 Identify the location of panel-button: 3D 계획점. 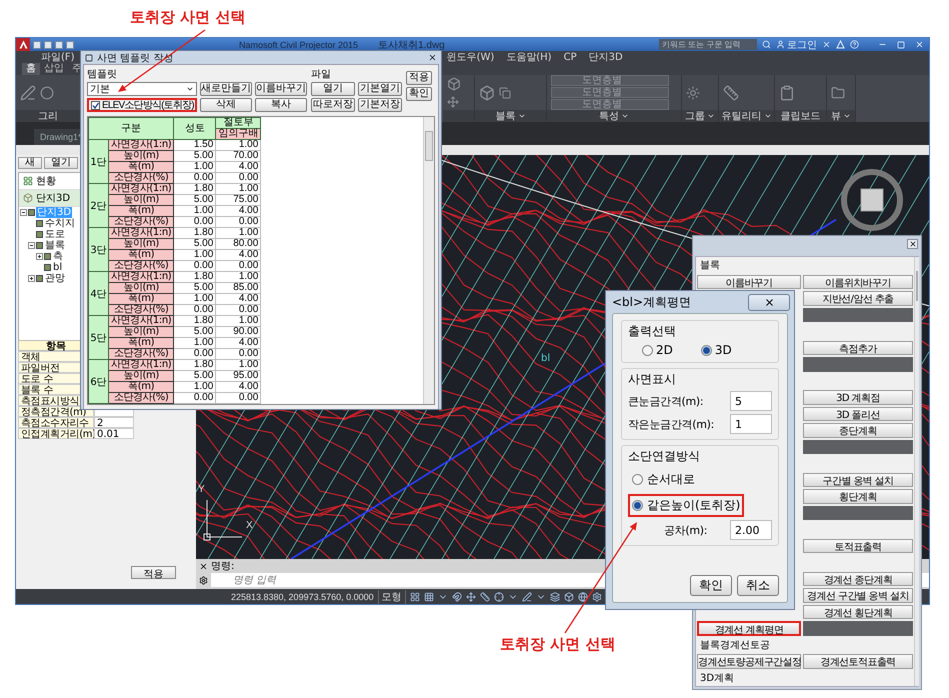
(858, 397).